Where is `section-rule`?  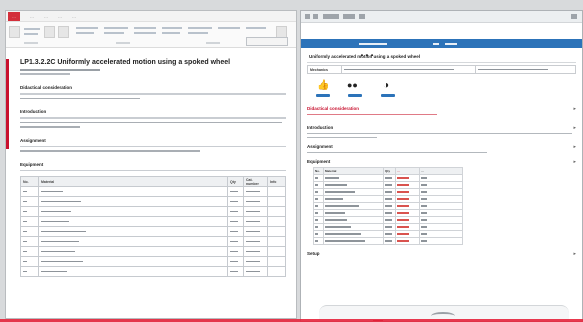 section-rule is located at coordinates (153, 94).